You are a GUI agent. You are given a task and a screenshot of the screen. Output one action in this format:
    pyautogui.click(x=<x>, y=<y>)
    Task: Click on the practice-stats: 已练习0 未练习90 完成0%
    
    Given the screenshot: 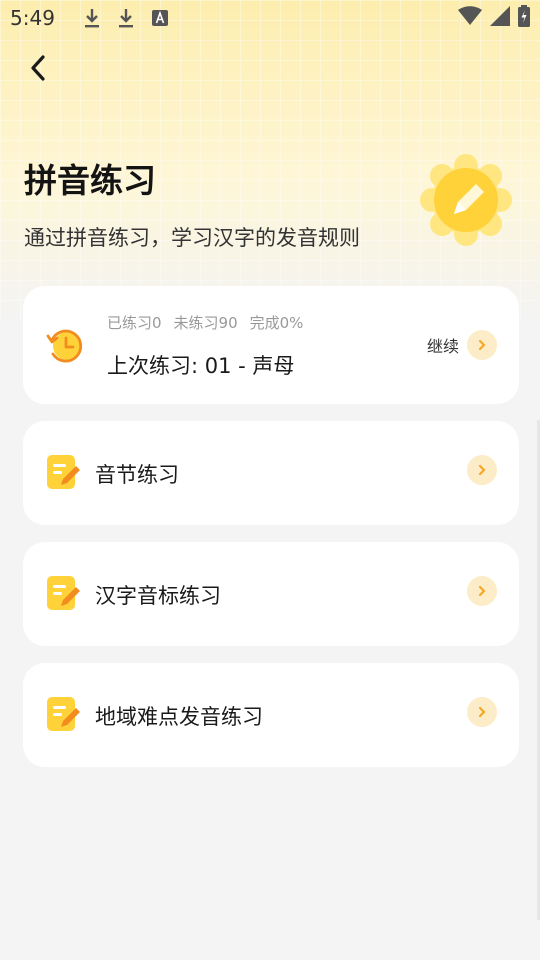 What is the action you would take?
    pyautogui.click(x=205, y=322)
    